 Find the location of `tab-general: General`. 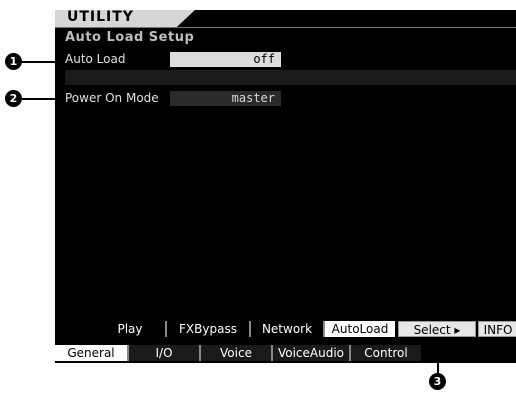

tab-general: General is located at coordinates (91, 353).